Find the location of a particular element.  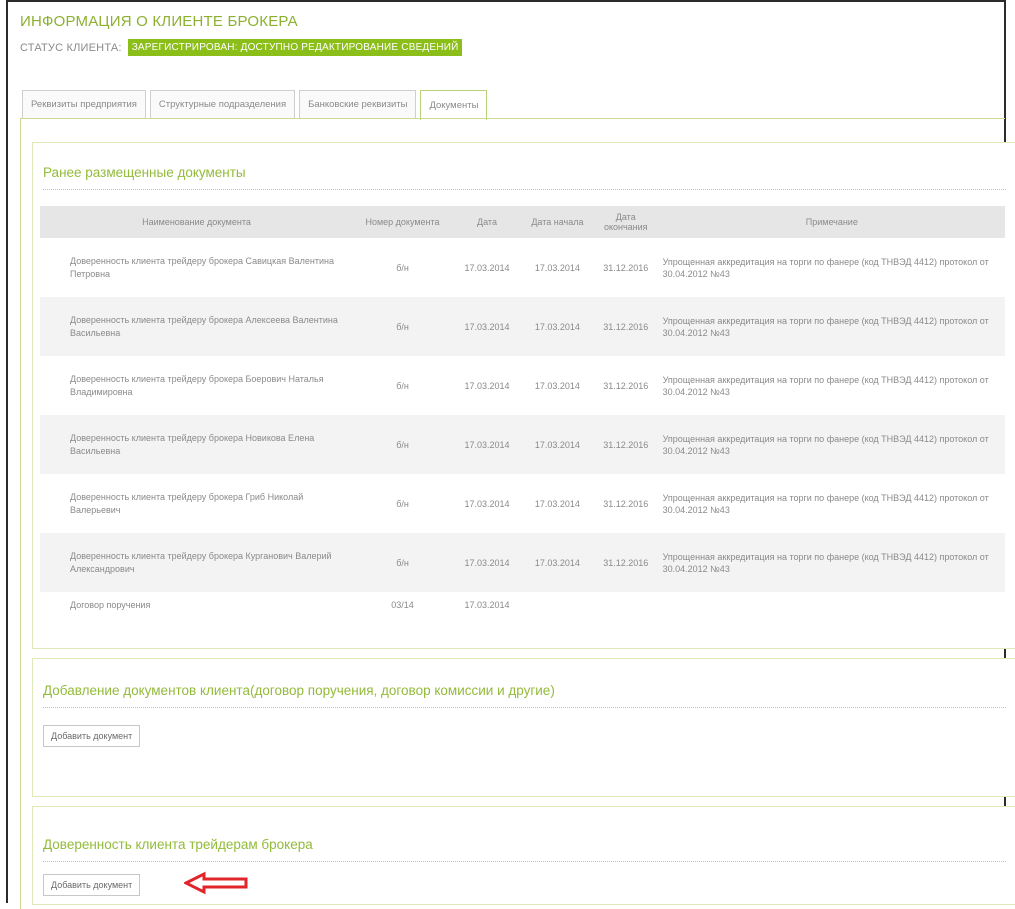

left-arrow-icon is located at coordinates (216, 883).